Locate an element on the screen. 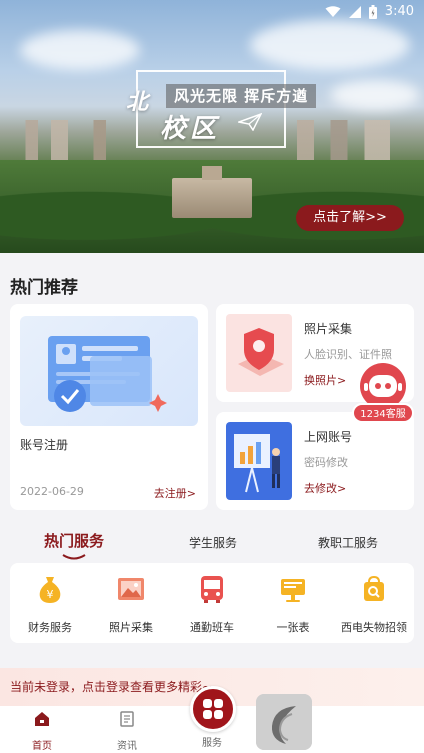  service-tabs: 热门服务 学生服务 教职工服务 is located at coordinates (212, 545).